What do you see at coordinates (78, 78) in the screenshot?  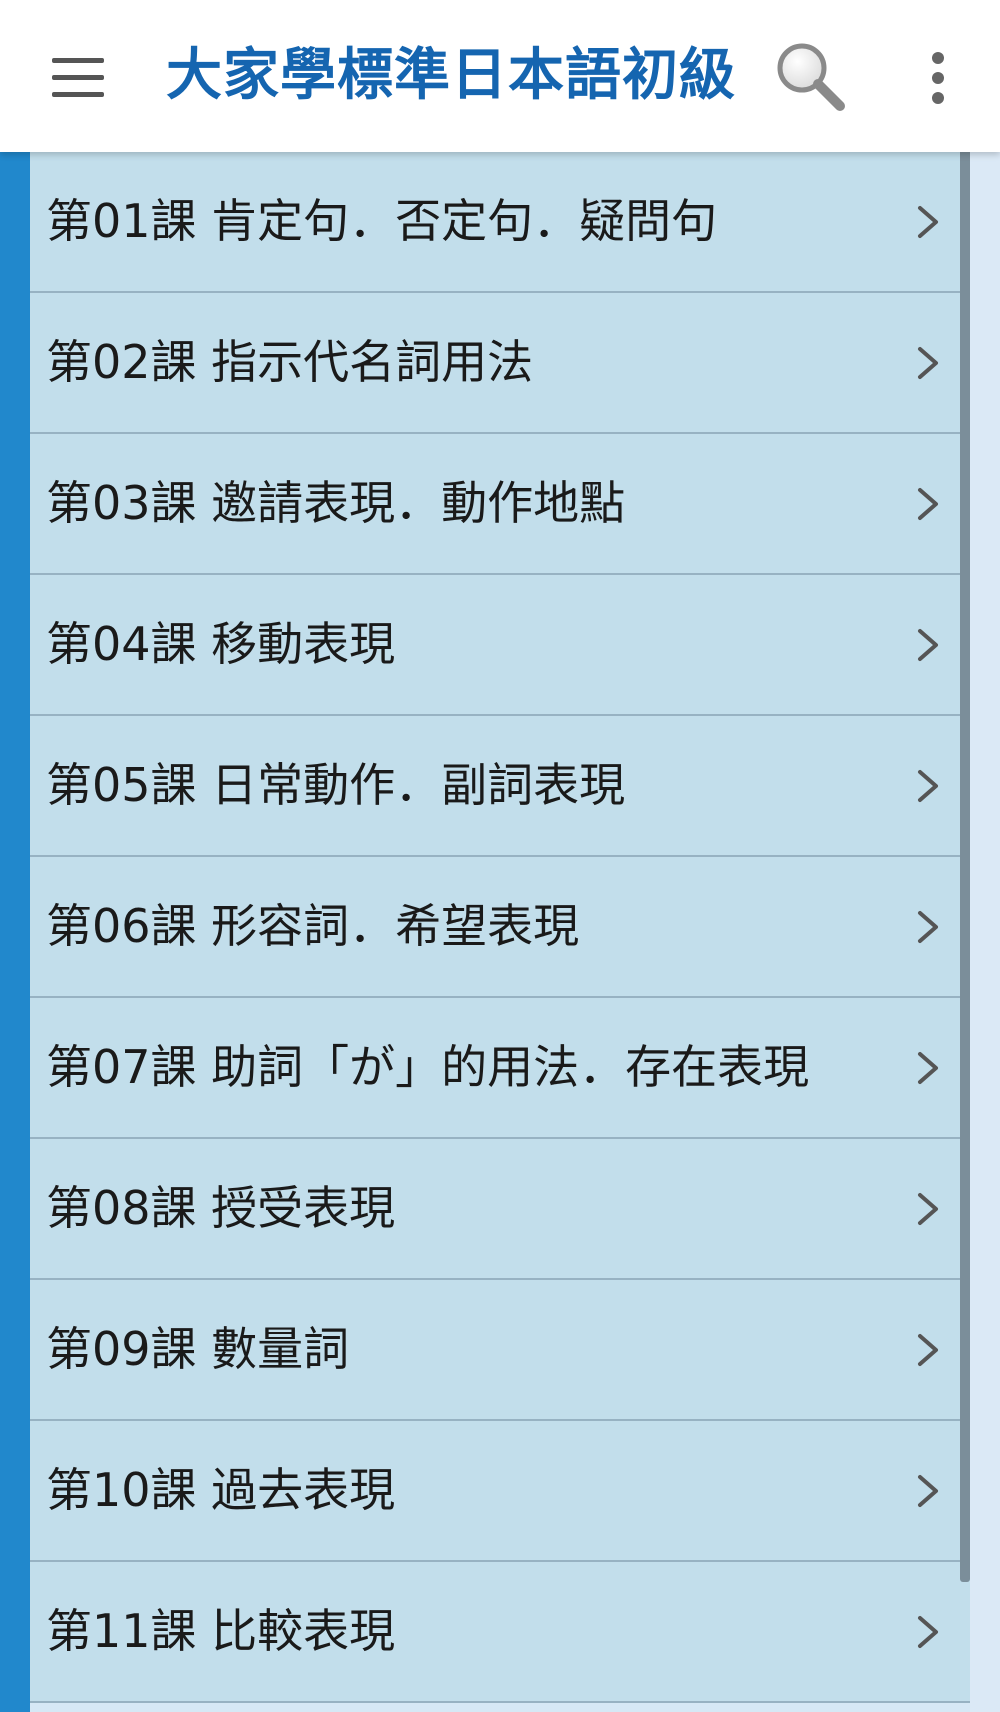 I see `menu-button` at bounding box center [78, 78].